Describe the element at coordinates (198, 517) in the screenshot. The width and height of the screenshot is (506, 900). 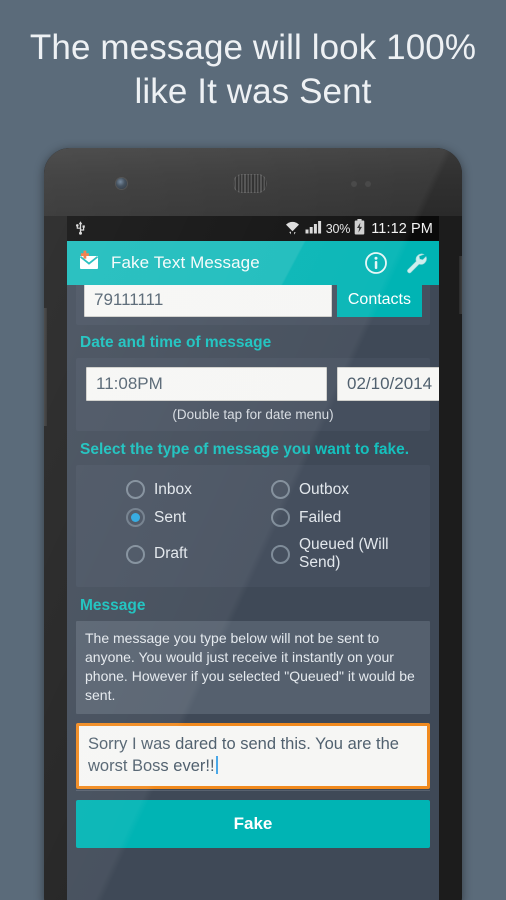
I see `radio-option-sent: Sent` at that location.